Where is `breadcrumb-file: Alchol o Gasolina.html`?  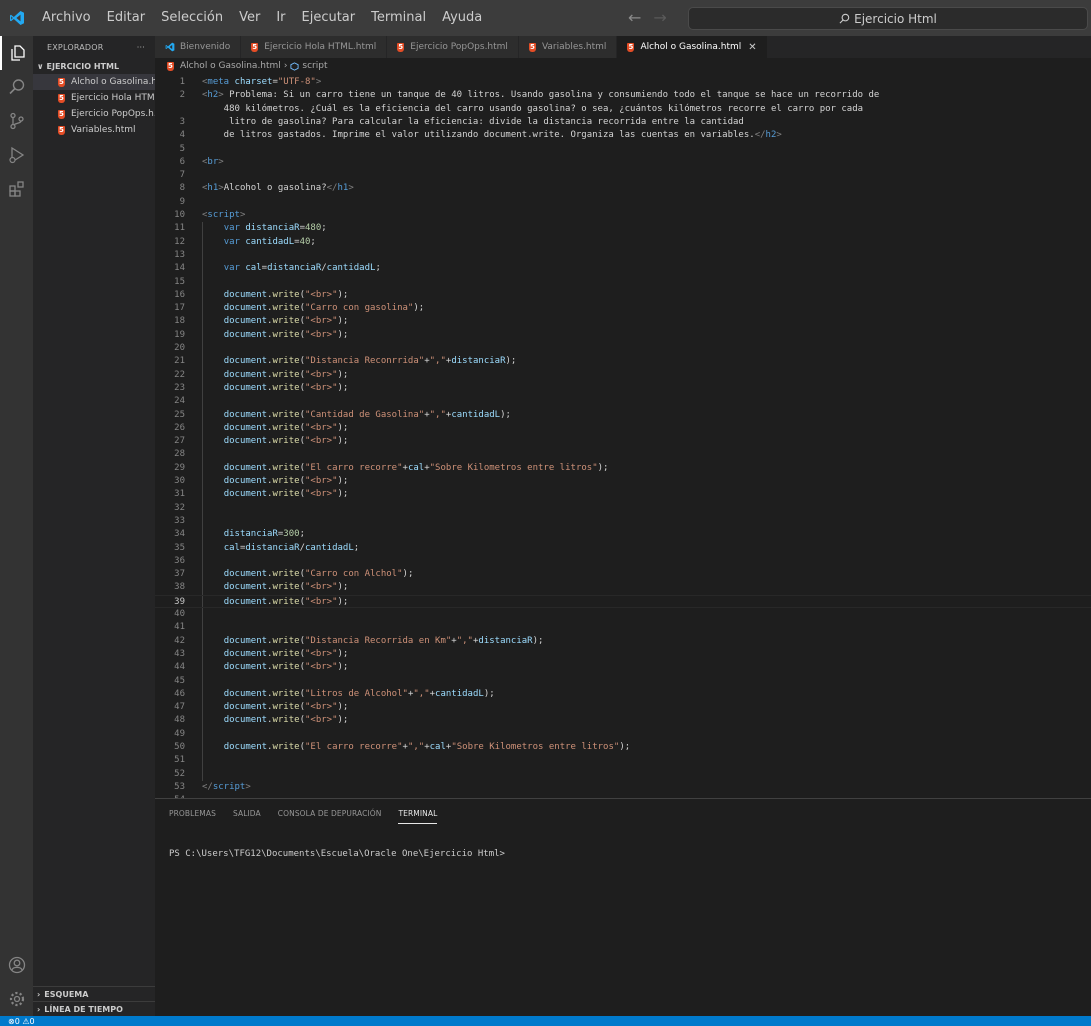 breadcrumb-file: Alchol o Gasolina.html is located at coordinates (230, 66).